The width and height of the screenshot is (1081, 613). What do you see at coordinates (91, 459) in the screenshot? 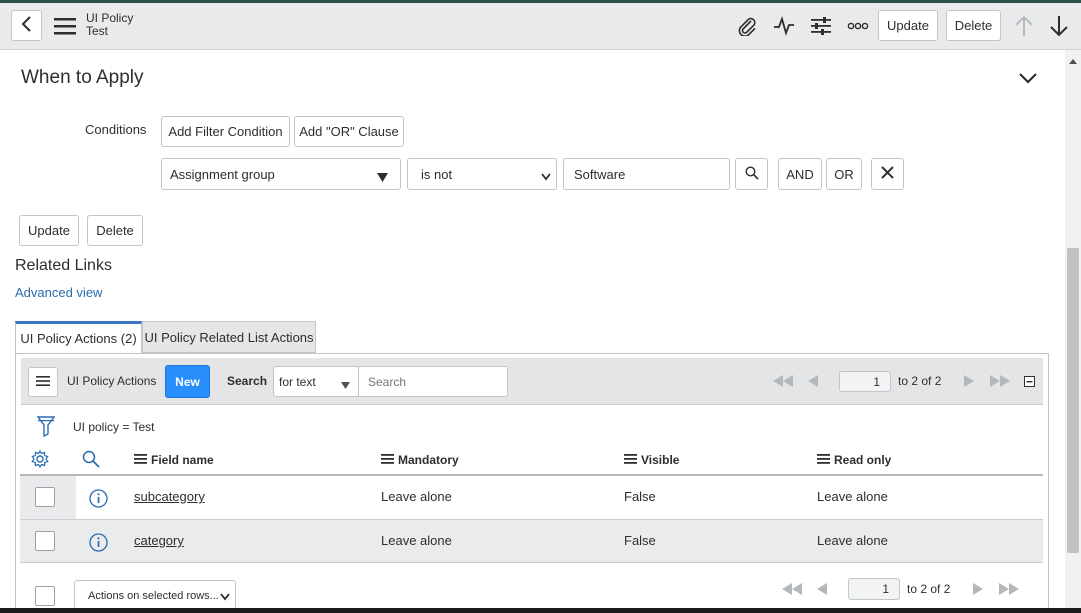
I see `column-search-icon` at bounding box center [91, 459].